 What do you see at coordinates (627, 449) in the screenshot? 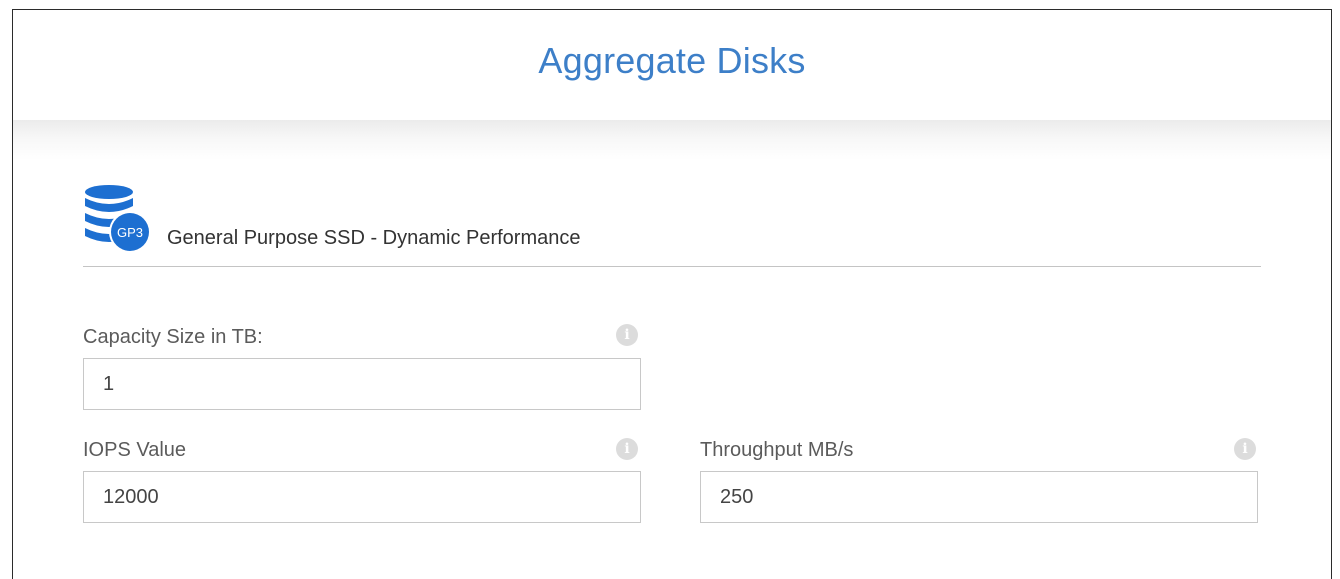
I see `iops-info-icon: i` at bounding box center [627, 449].